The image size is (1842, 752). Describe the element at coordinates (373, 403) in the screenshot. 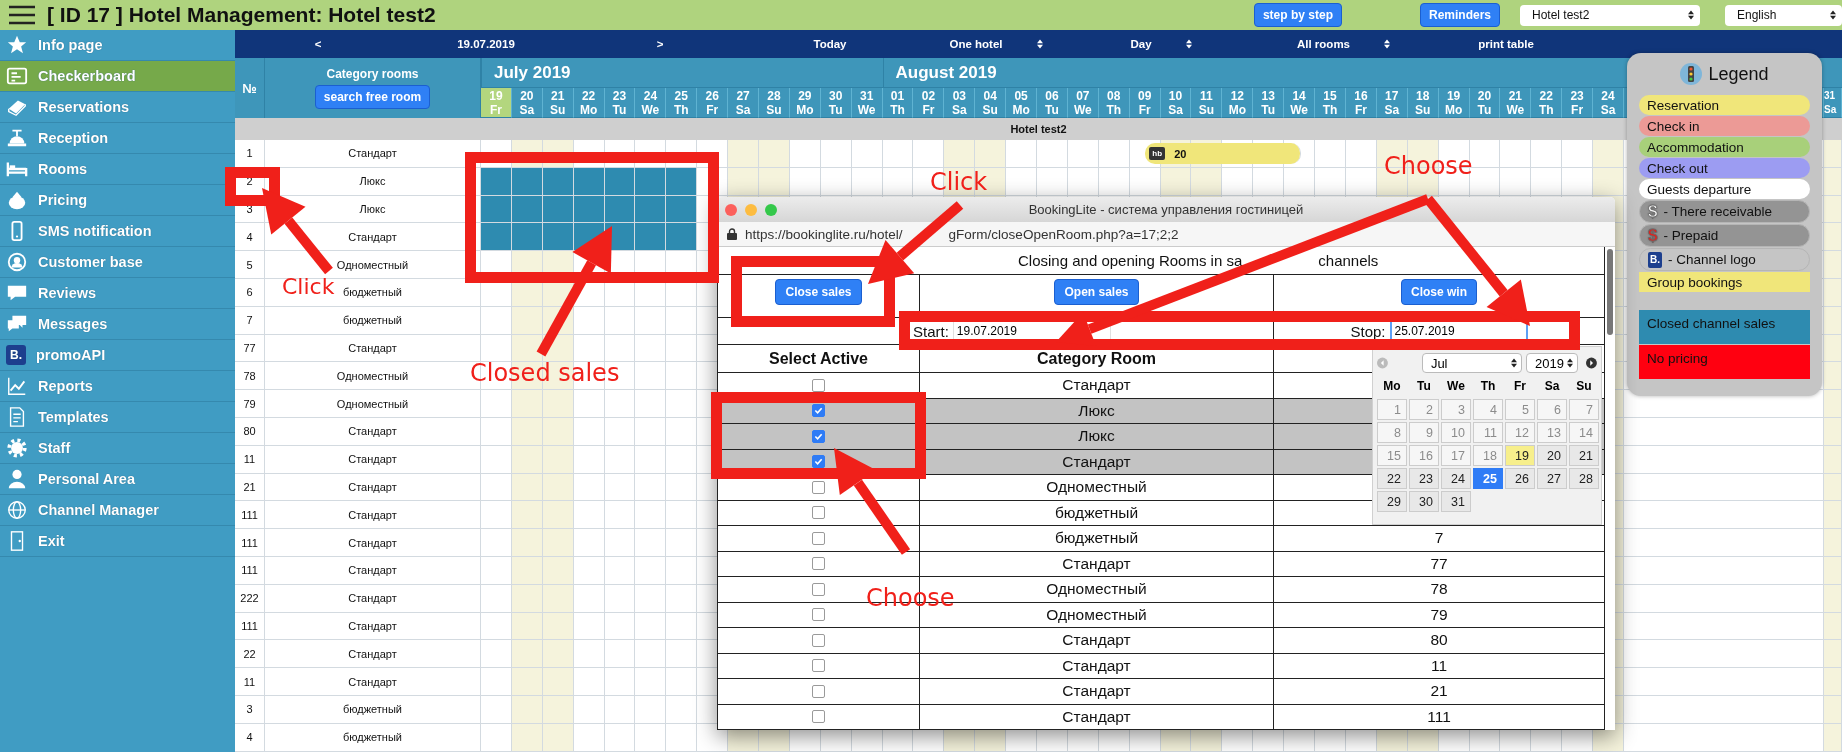

I see `room-category: Одноместный` at that location.